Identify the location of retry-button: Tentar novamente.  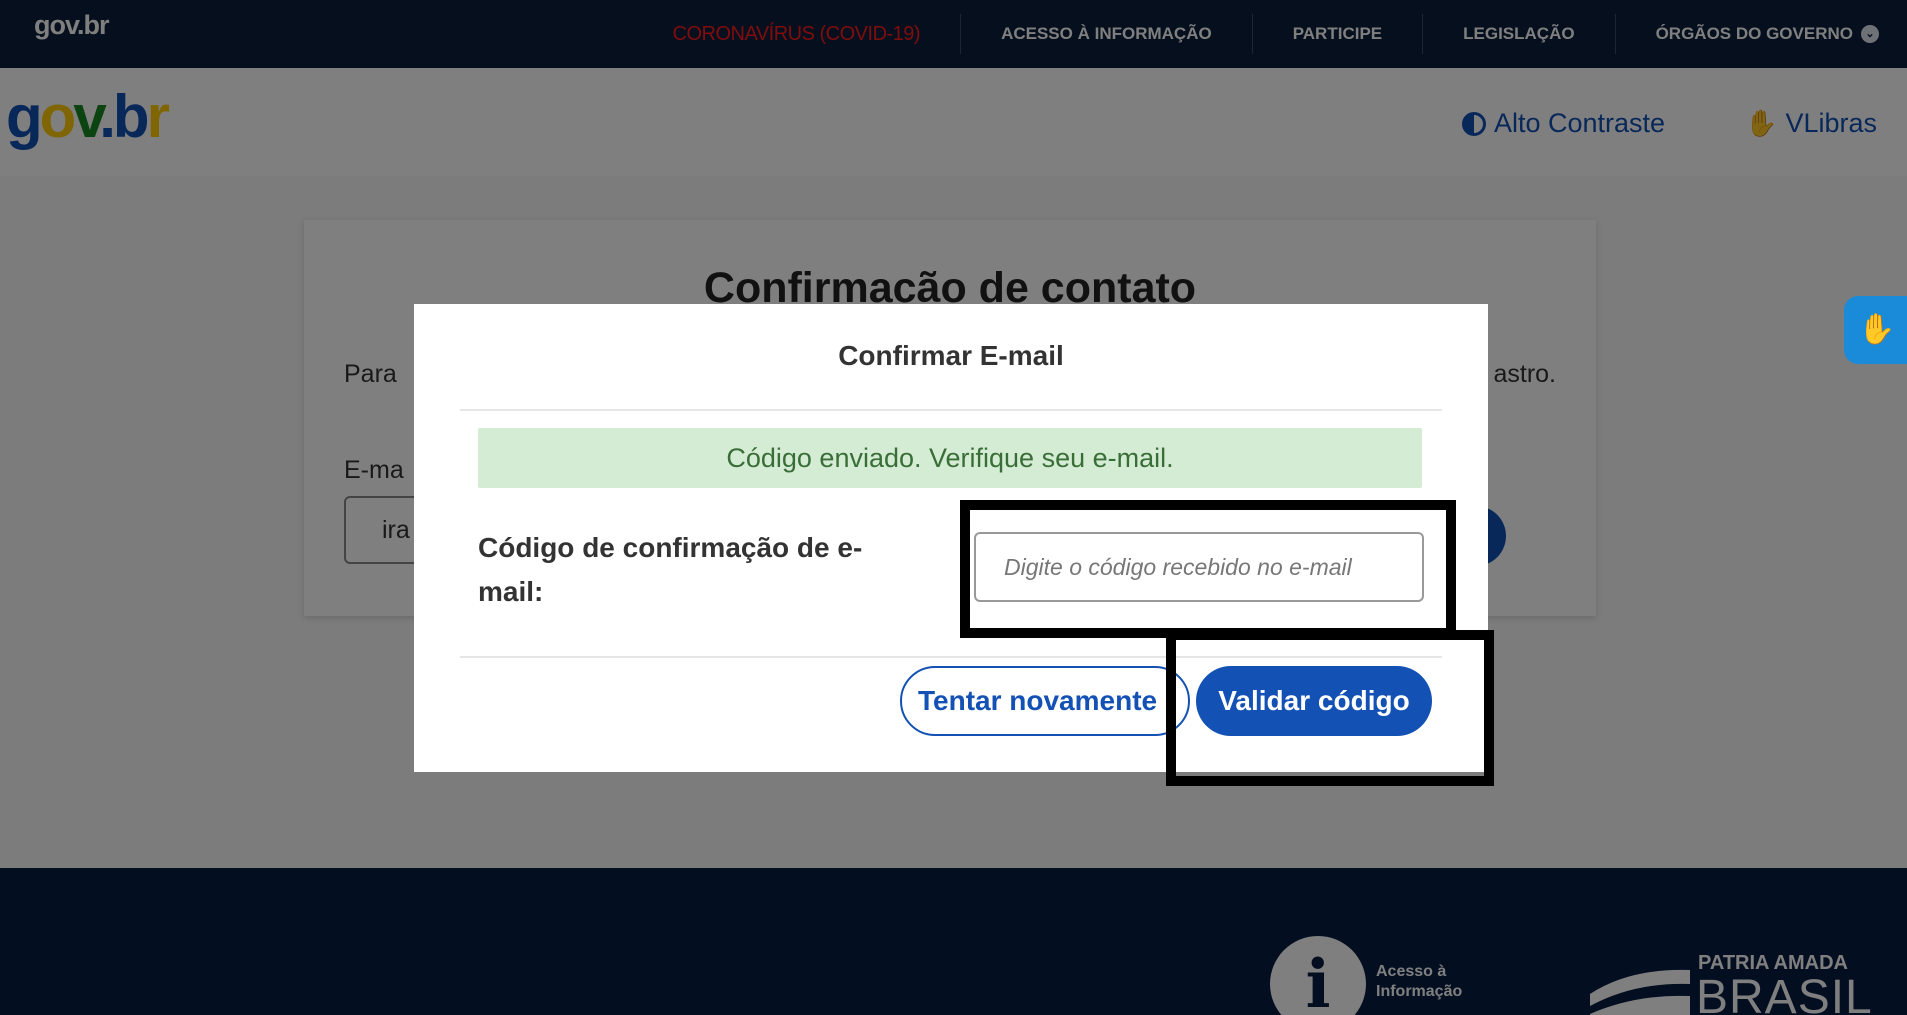
(1045, 701).